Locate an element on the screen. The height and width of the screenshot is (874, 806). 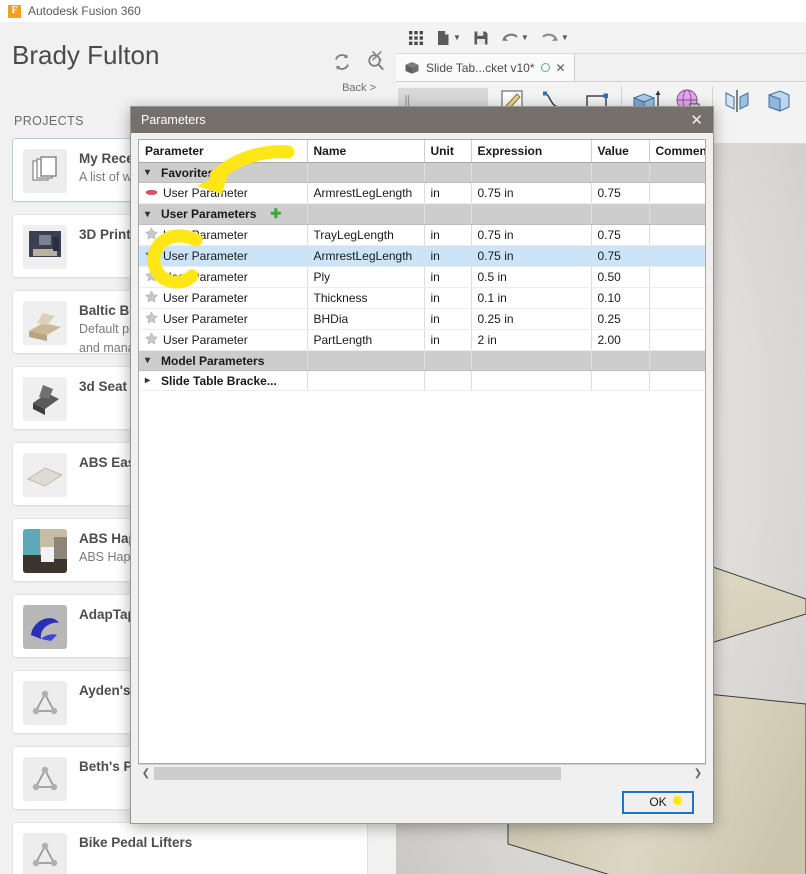
save-icon is located at coordinates (481, 38).